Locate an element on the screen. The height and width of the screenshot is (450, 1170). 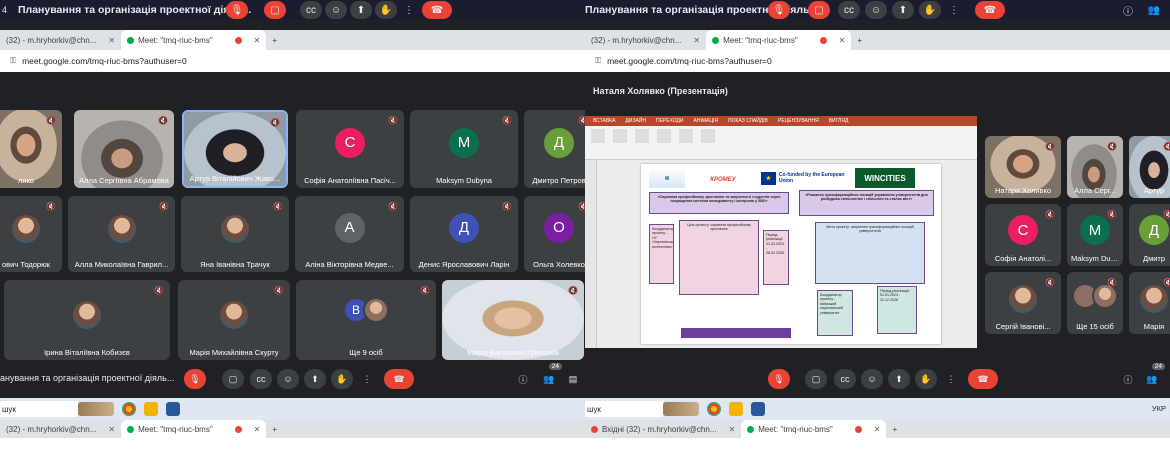
participant-tile: В 🔇 Ще 9 осіб is located at coordinates (366, 320).